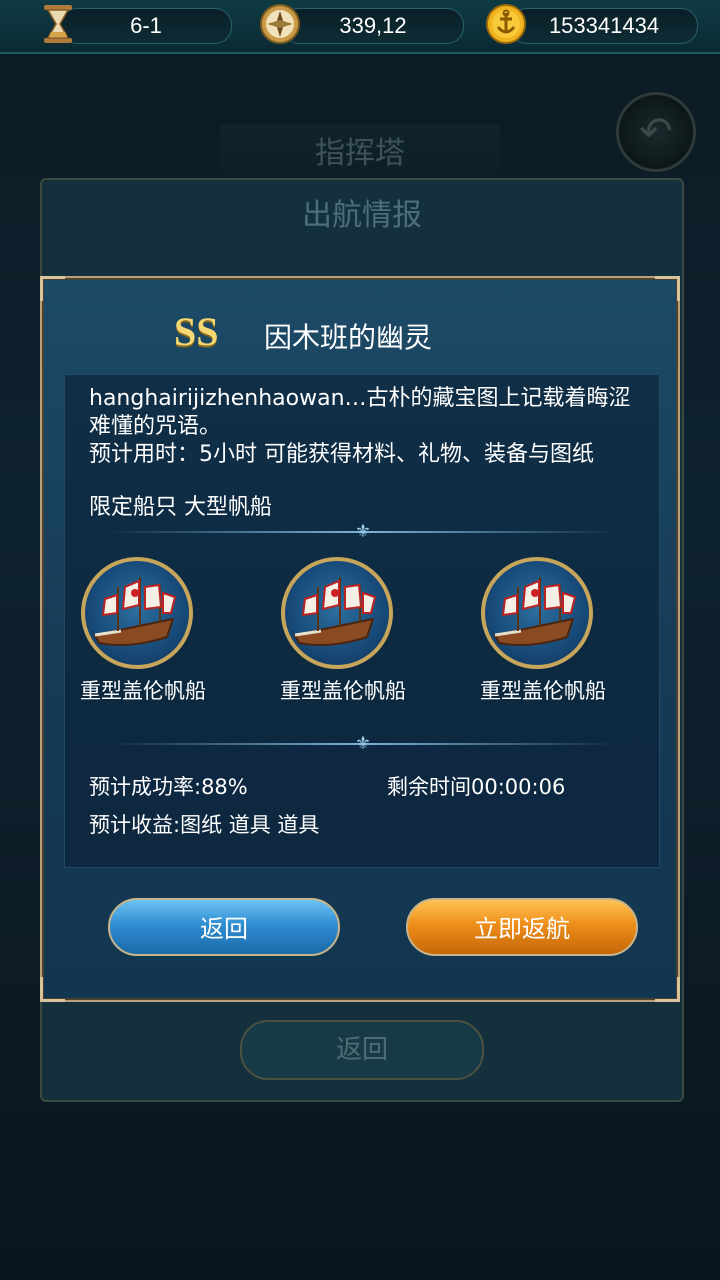 Image resolution: width=720 pixels, height=1280 pixels. I want to click on anchor-coin-icon, so click(506, 24).